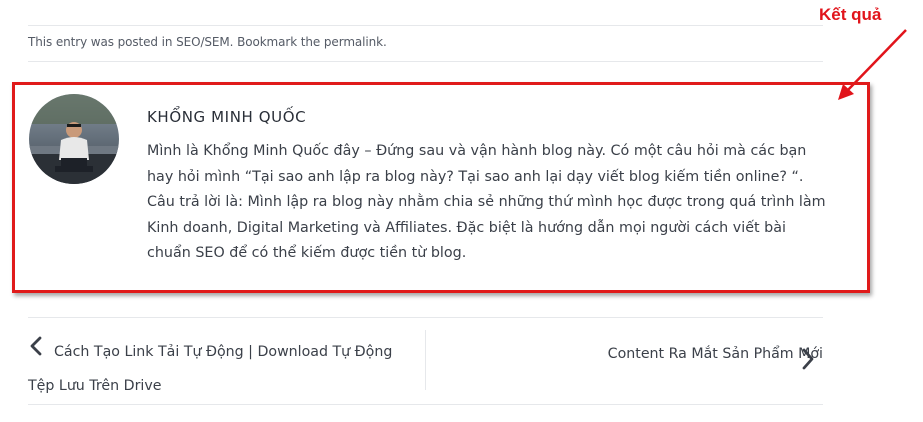 Image resolution: width=923 pixels, height=422 pixels. Describe the element at coordinates (227, 117) in the screenshot. I see `author-name: KHỔNG MINH QUỐC` at that location.